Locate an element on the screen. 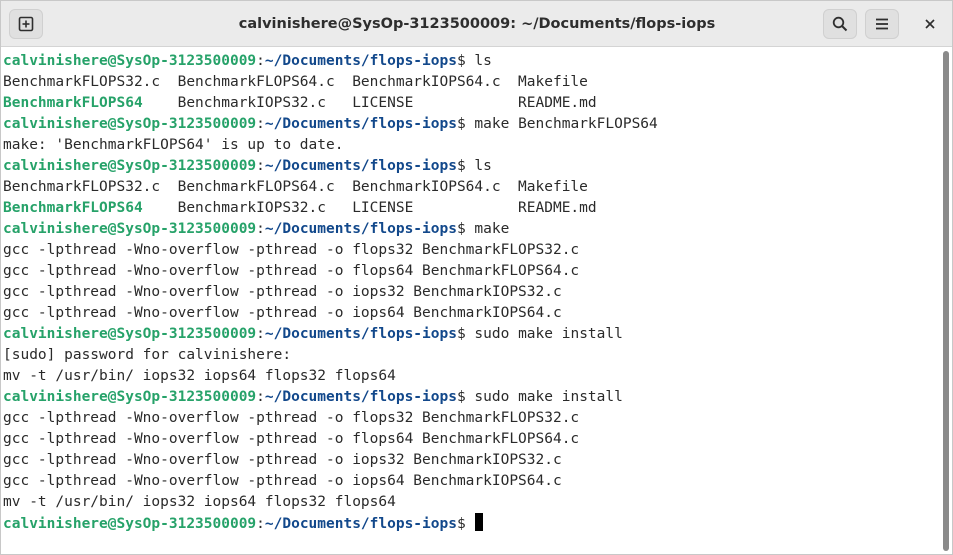 Image resolution: width=953 pixels, height=555 pixels. new-tab-icon is located at coordinates (26, 24).